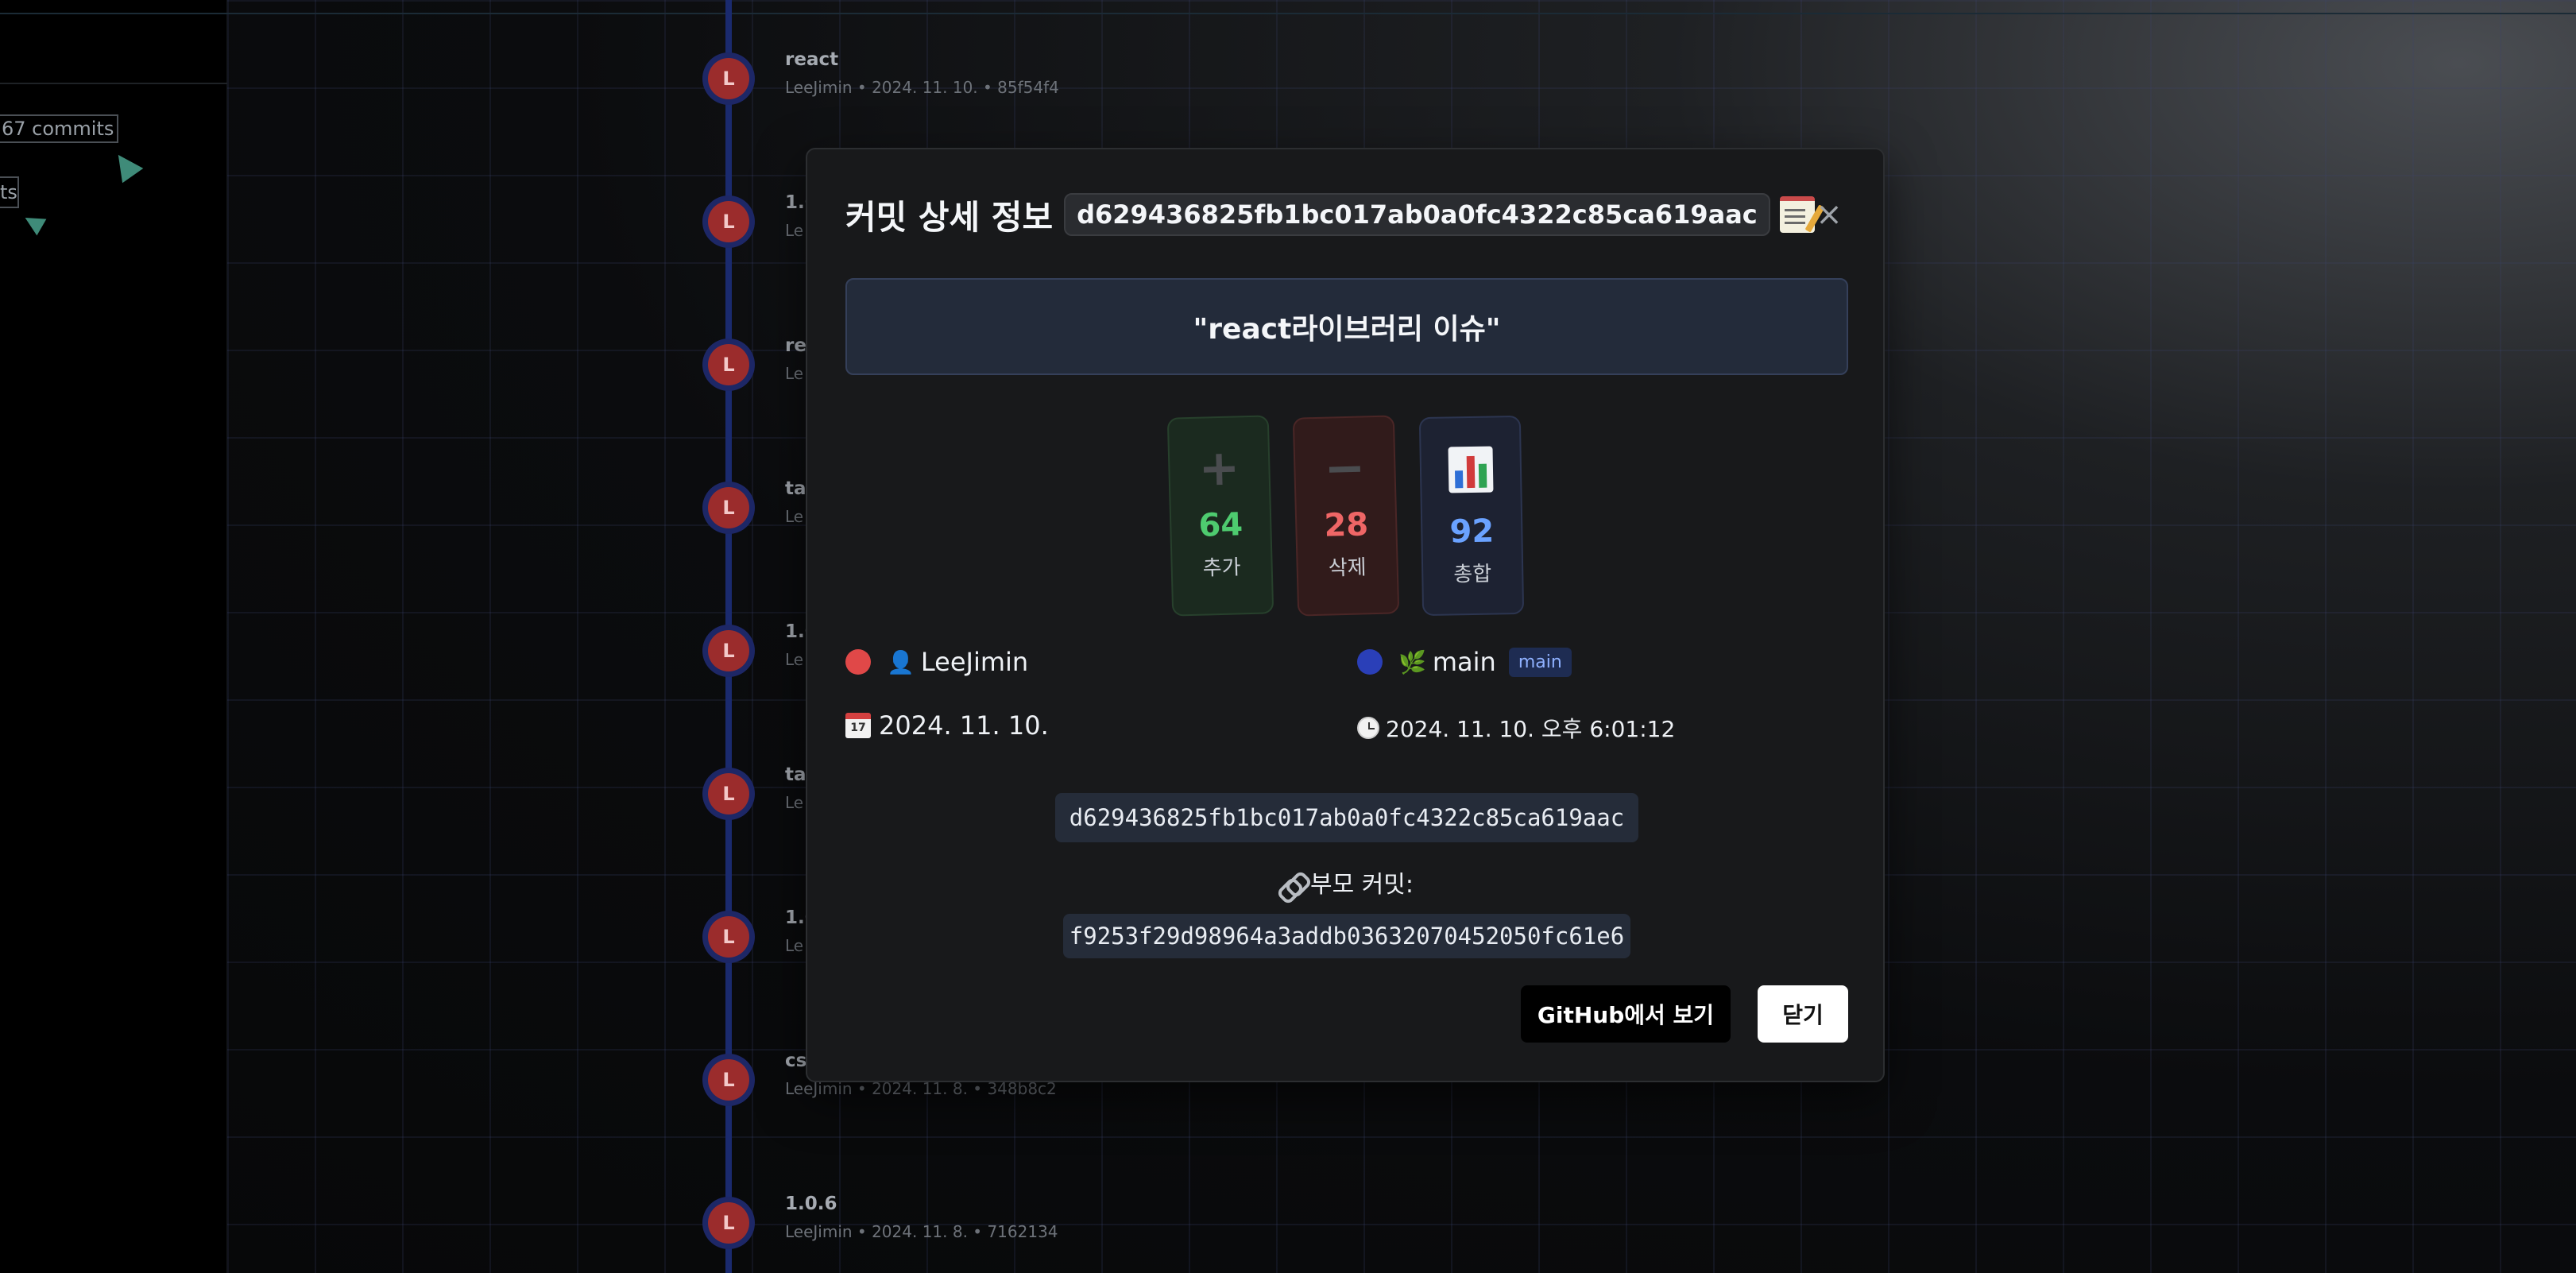 The image size is (2576, 1273). What do you see at coordinates (858, 662) in the screenshot?
I see `author-color-dot` at bounding box center [858, 662].